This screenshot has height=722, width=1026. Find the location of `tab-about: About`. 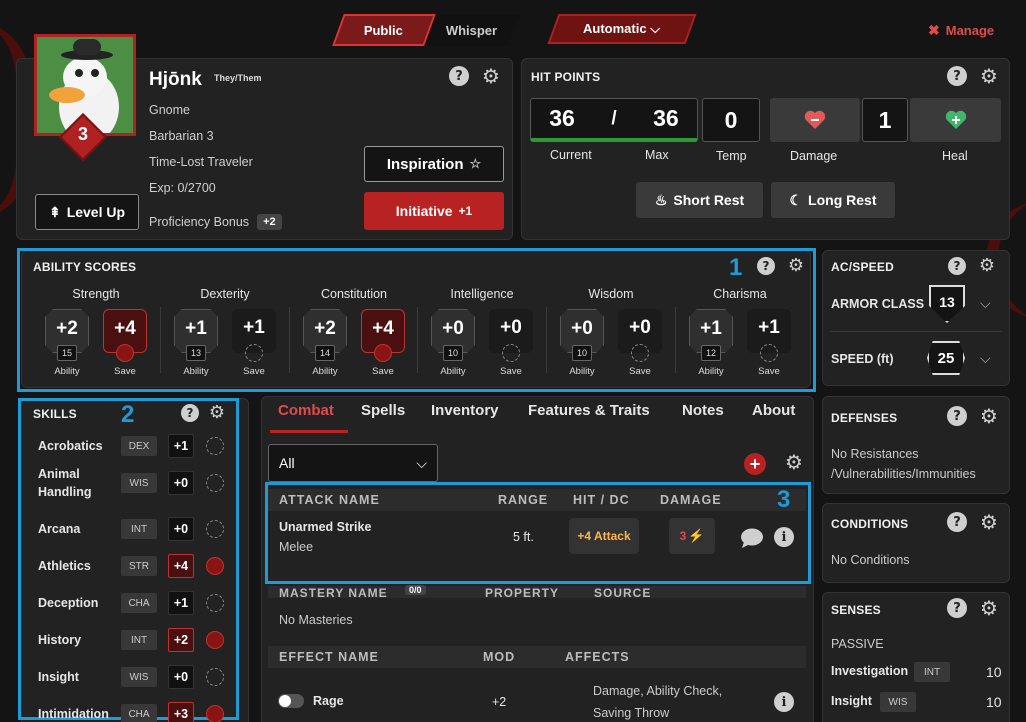

tab-about: About is located at coordinates (773, 410).